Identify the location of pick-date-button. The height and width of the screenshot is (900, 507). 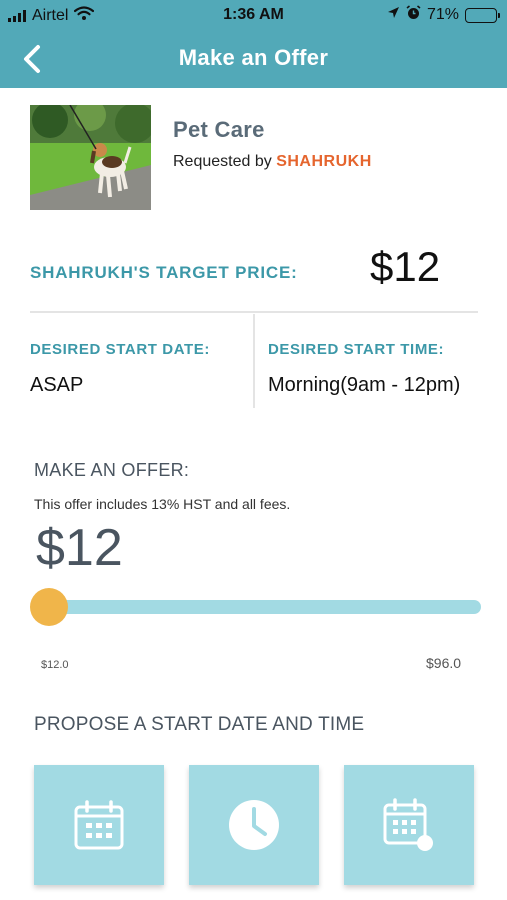
(99, 825).